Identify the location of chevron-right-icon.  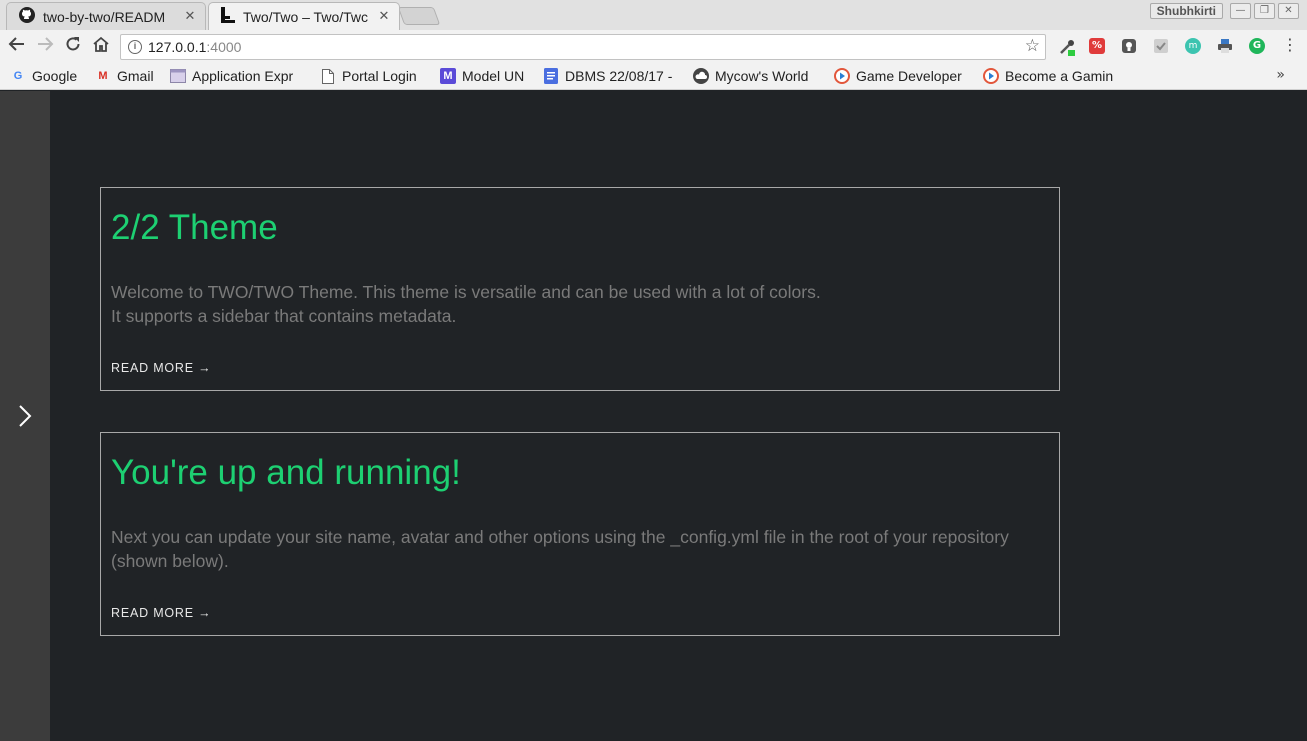
(25, 416).